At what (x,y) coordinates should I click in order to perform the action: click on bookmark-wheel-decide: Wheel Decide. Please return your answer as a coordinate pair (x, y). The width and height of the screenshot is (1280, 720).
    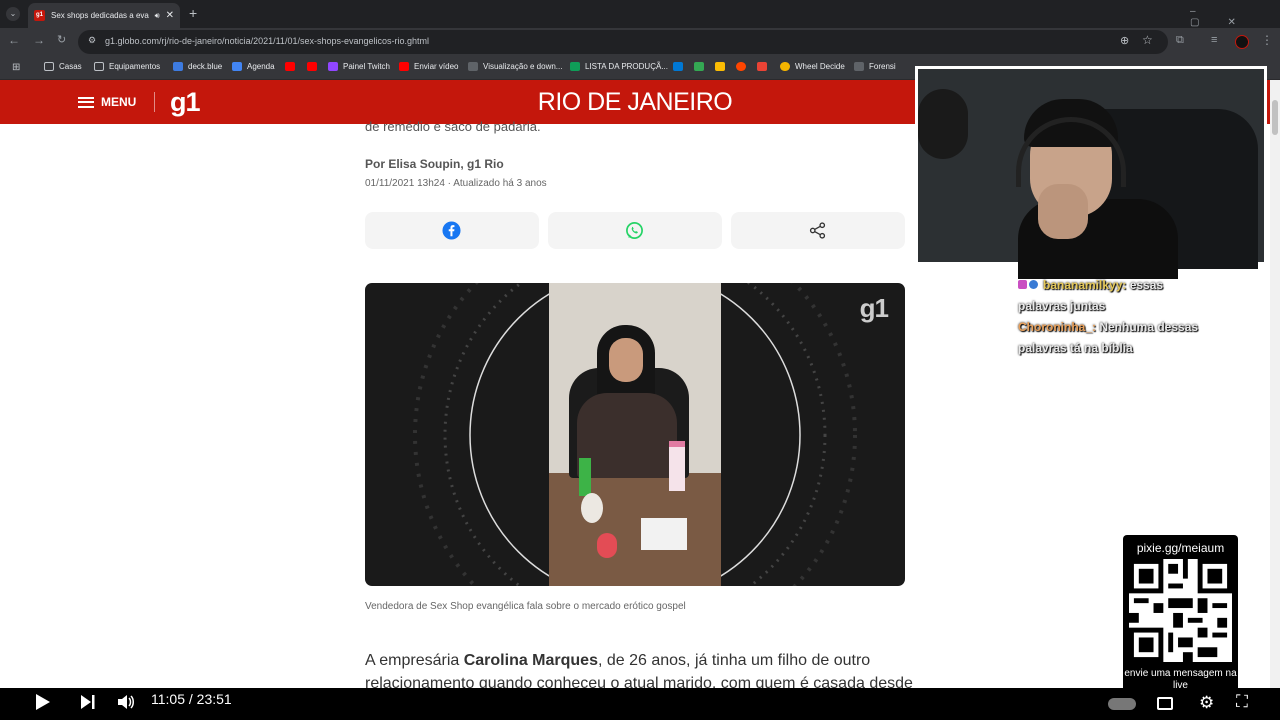
    Looking at the image, I should click on (812, 66).